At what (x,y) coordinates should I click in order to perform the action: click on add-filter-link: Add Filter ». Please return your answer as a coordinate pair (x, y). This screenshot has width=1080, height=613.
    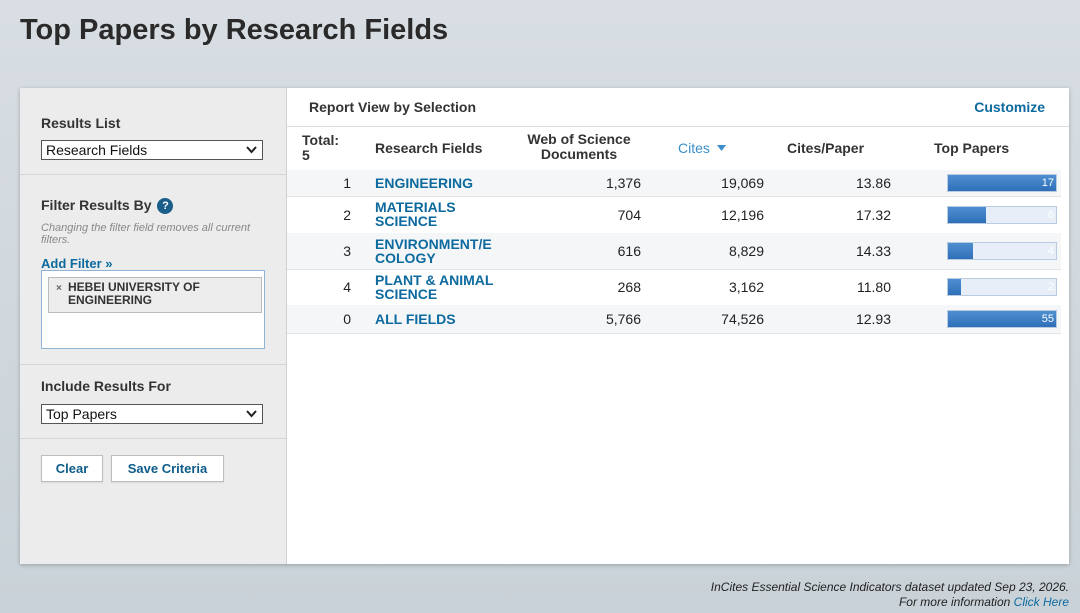
    Looking at the image, I should click on (77, 263).